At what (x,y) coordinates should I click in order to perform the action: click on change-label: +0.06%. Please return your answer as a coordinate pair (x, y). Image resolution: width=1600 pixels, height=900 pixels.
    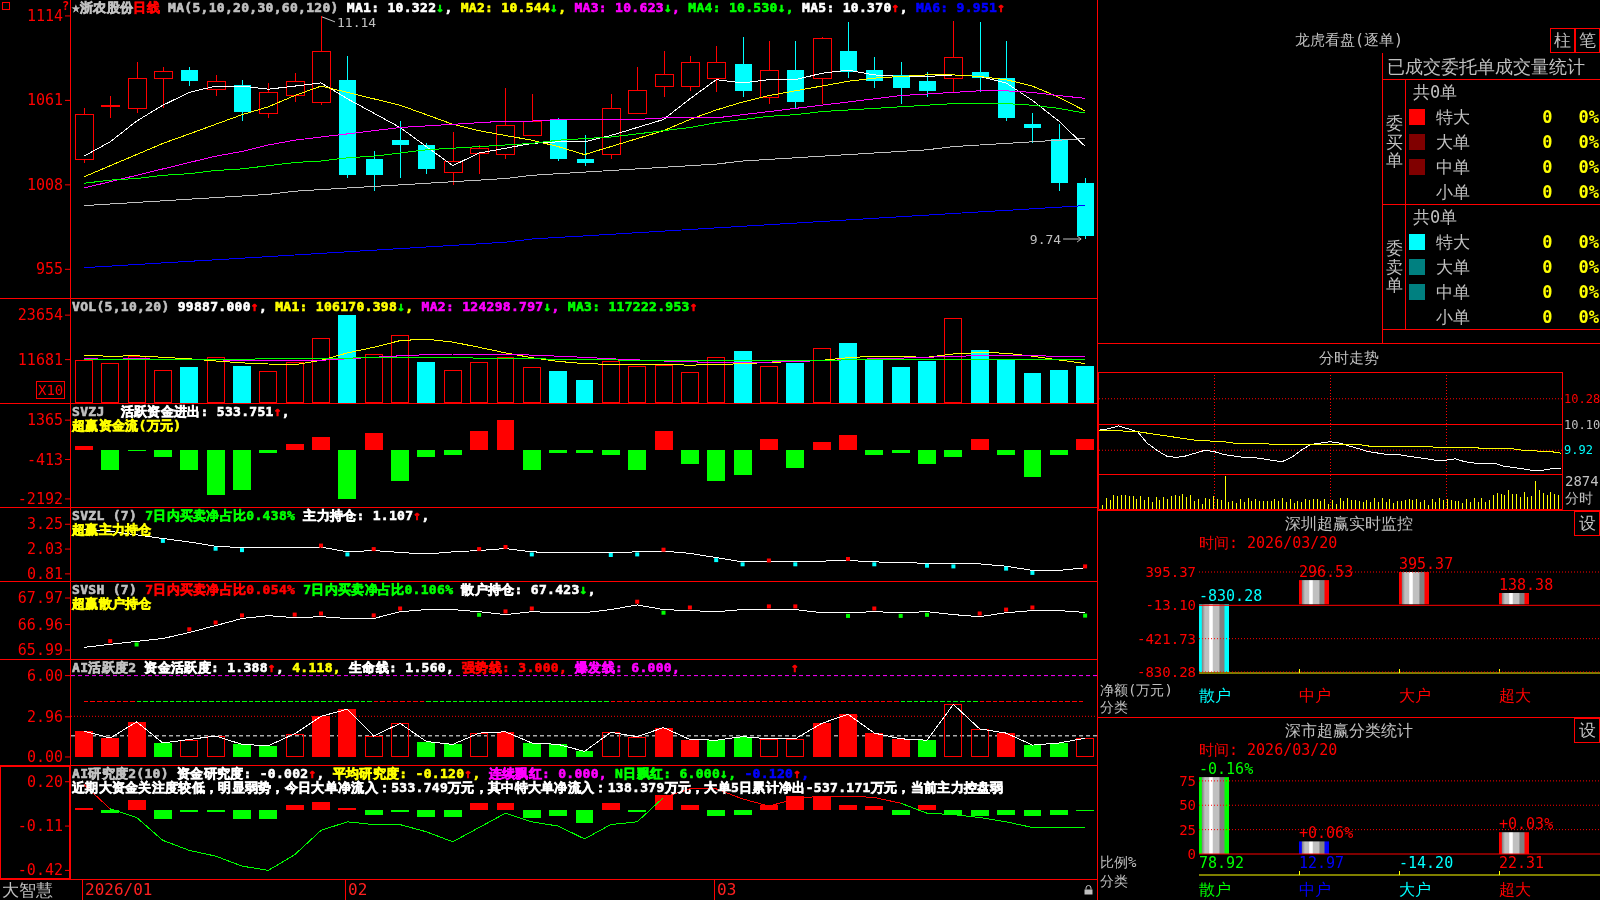
    Looking at the image, I should click on (1326, 833).